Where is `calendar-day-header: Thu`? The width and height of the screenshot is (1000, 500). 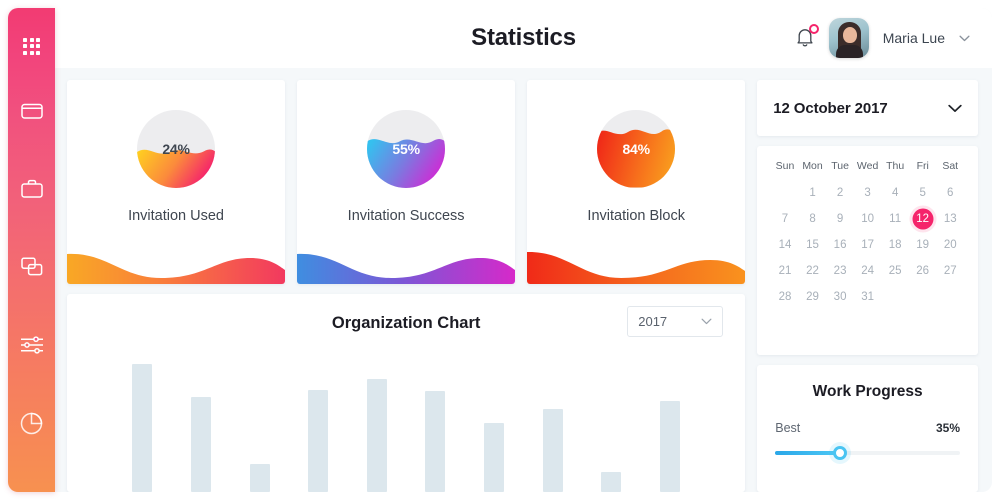
calendar-day-header: Thu is located at coordinates (895, 166).